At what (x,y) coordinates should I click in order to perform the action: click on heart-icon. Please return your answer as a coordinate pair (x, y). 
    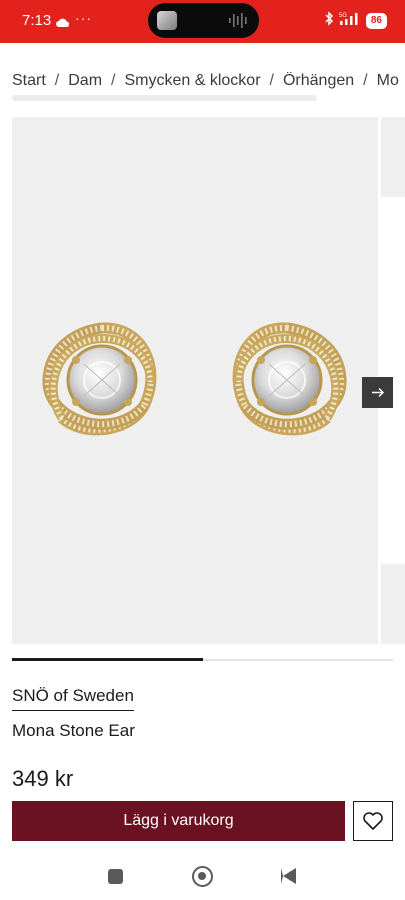
    Looking at the image, I should click on (373, 821).